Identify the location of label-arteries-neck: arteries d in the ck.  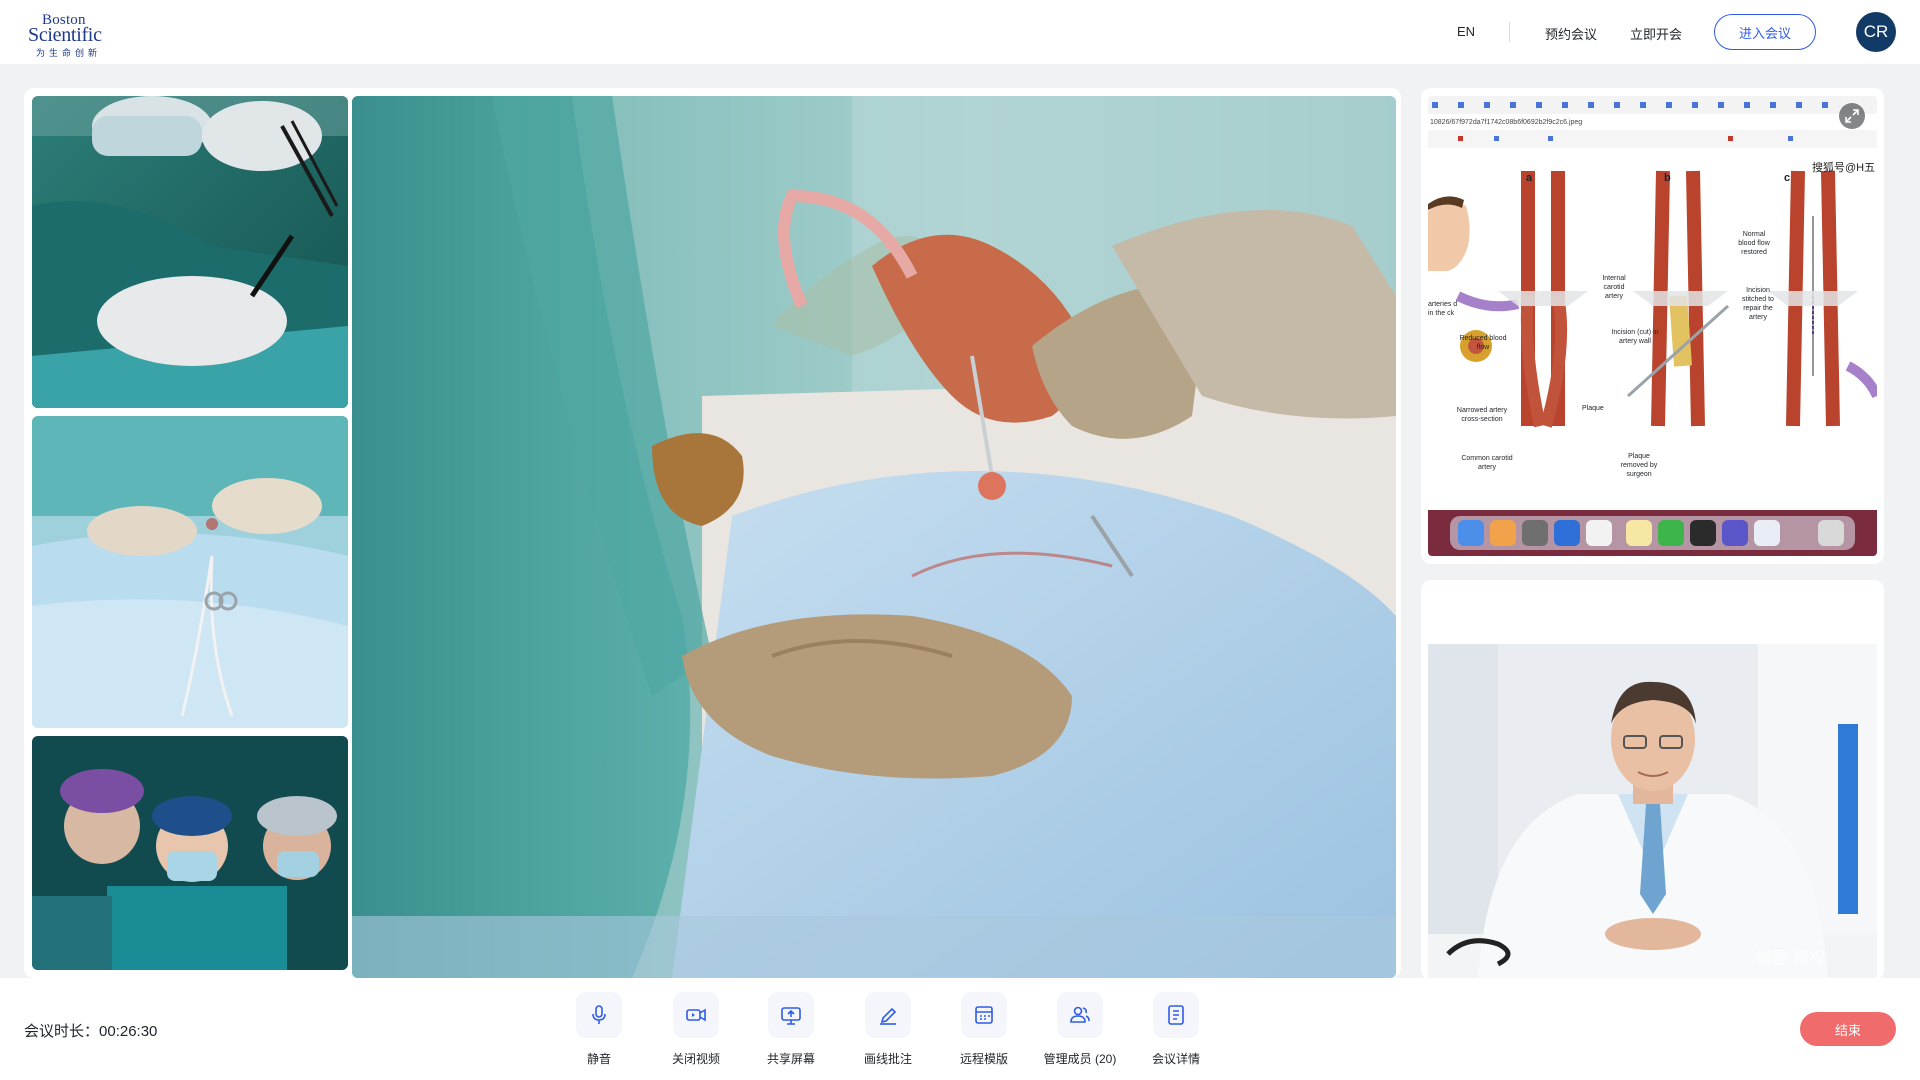
(1443, 309).